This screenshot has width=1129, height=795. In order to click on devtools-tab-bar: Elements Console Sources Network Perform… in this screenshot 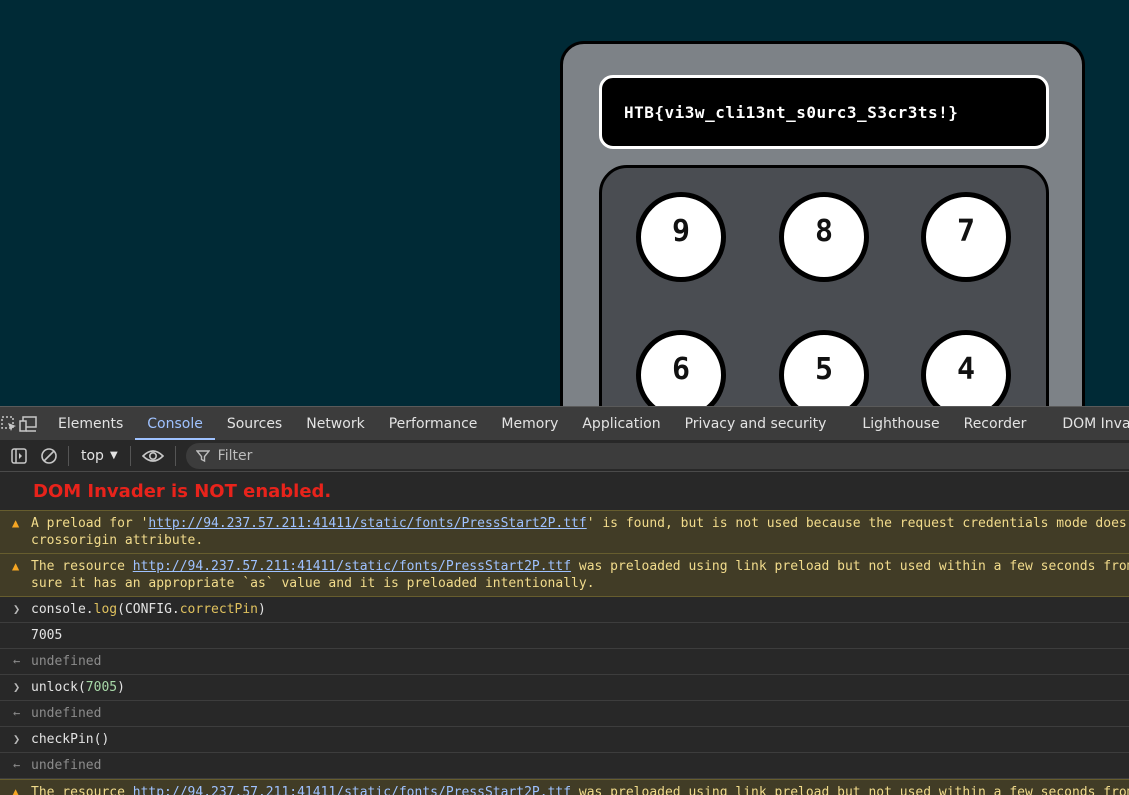, I will do `click(564, 423)`.